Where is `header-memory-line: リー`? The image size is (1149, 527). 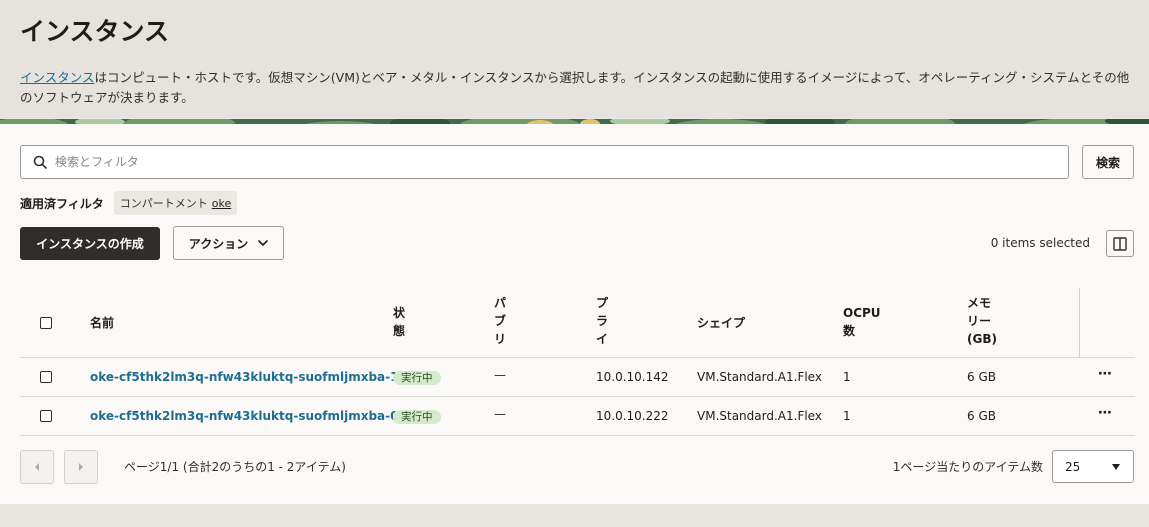 header-memory-line: リー is located at coordinates (979, 321).